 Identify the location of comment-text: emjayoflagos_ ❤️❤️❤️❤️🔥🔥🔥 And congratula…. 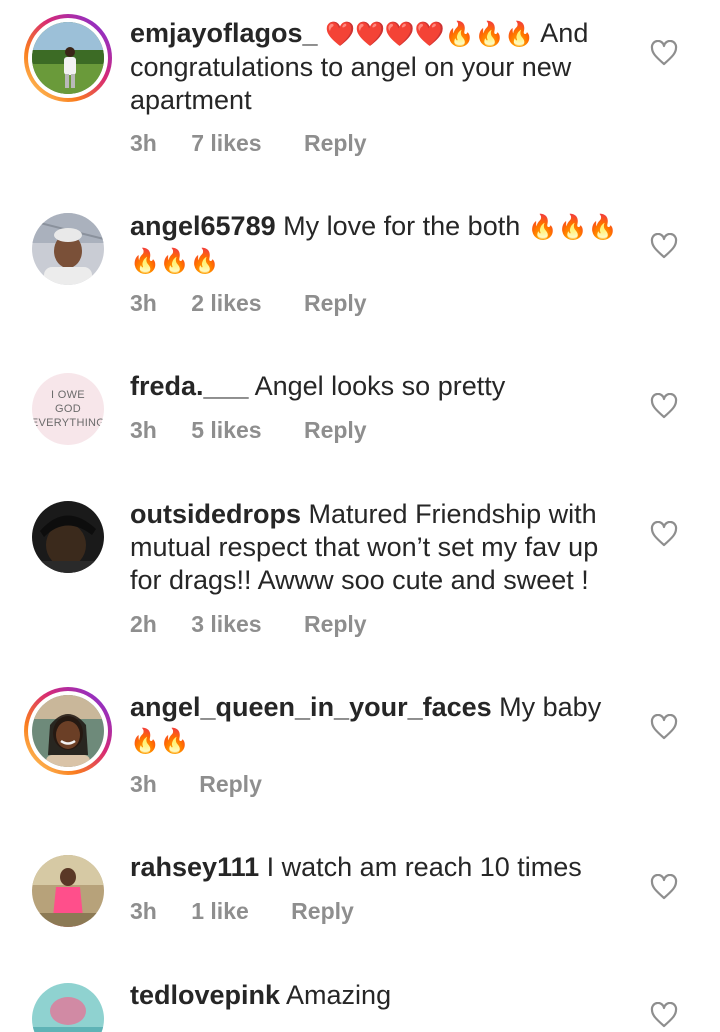
(377, 67).